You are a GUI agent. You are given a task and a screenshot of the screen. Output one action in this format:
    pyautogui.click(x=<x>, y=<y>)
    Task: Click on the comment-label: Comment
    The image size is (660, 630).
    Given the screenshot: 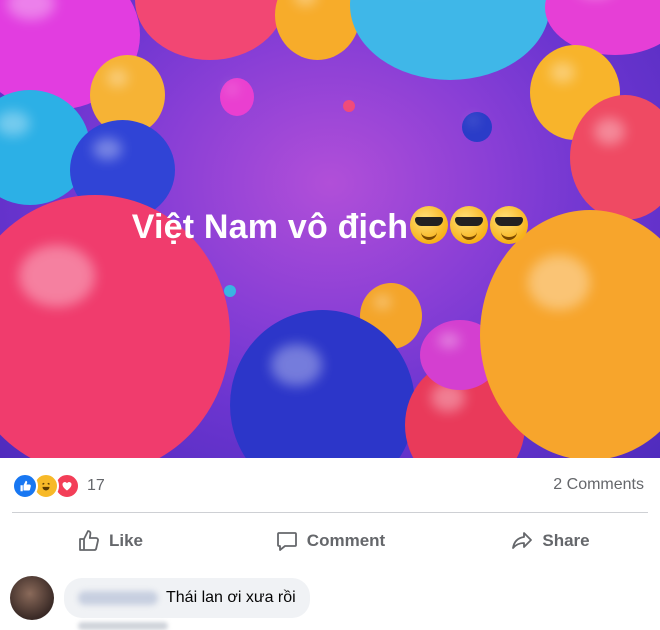 What is the action you would take?
    pyautogui.click(x=346, y=540)
    